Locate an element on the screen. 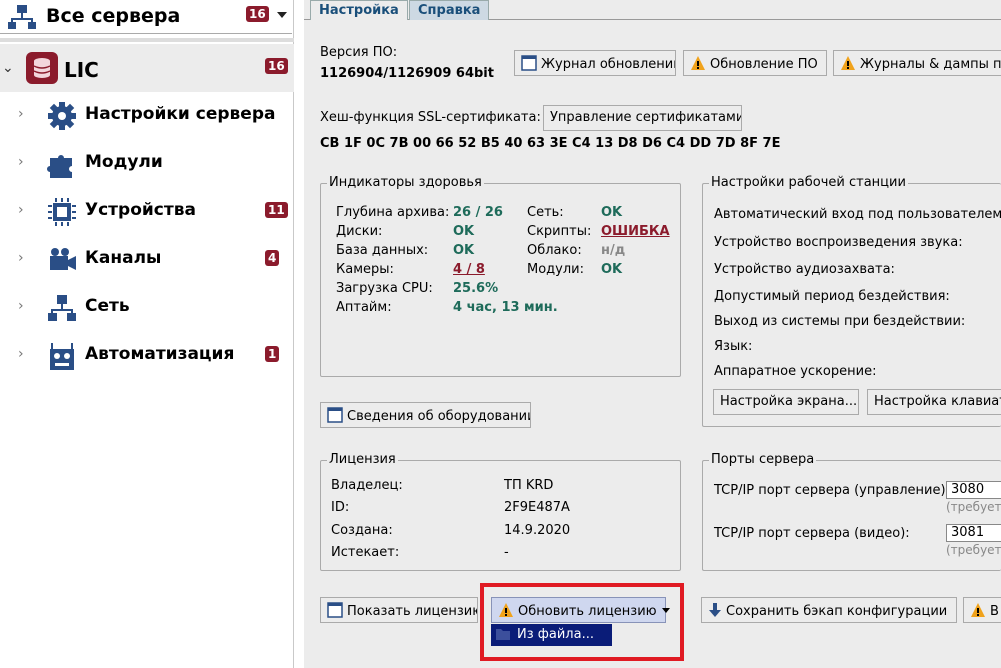  robot-icon is located at coordinates (62, 356).